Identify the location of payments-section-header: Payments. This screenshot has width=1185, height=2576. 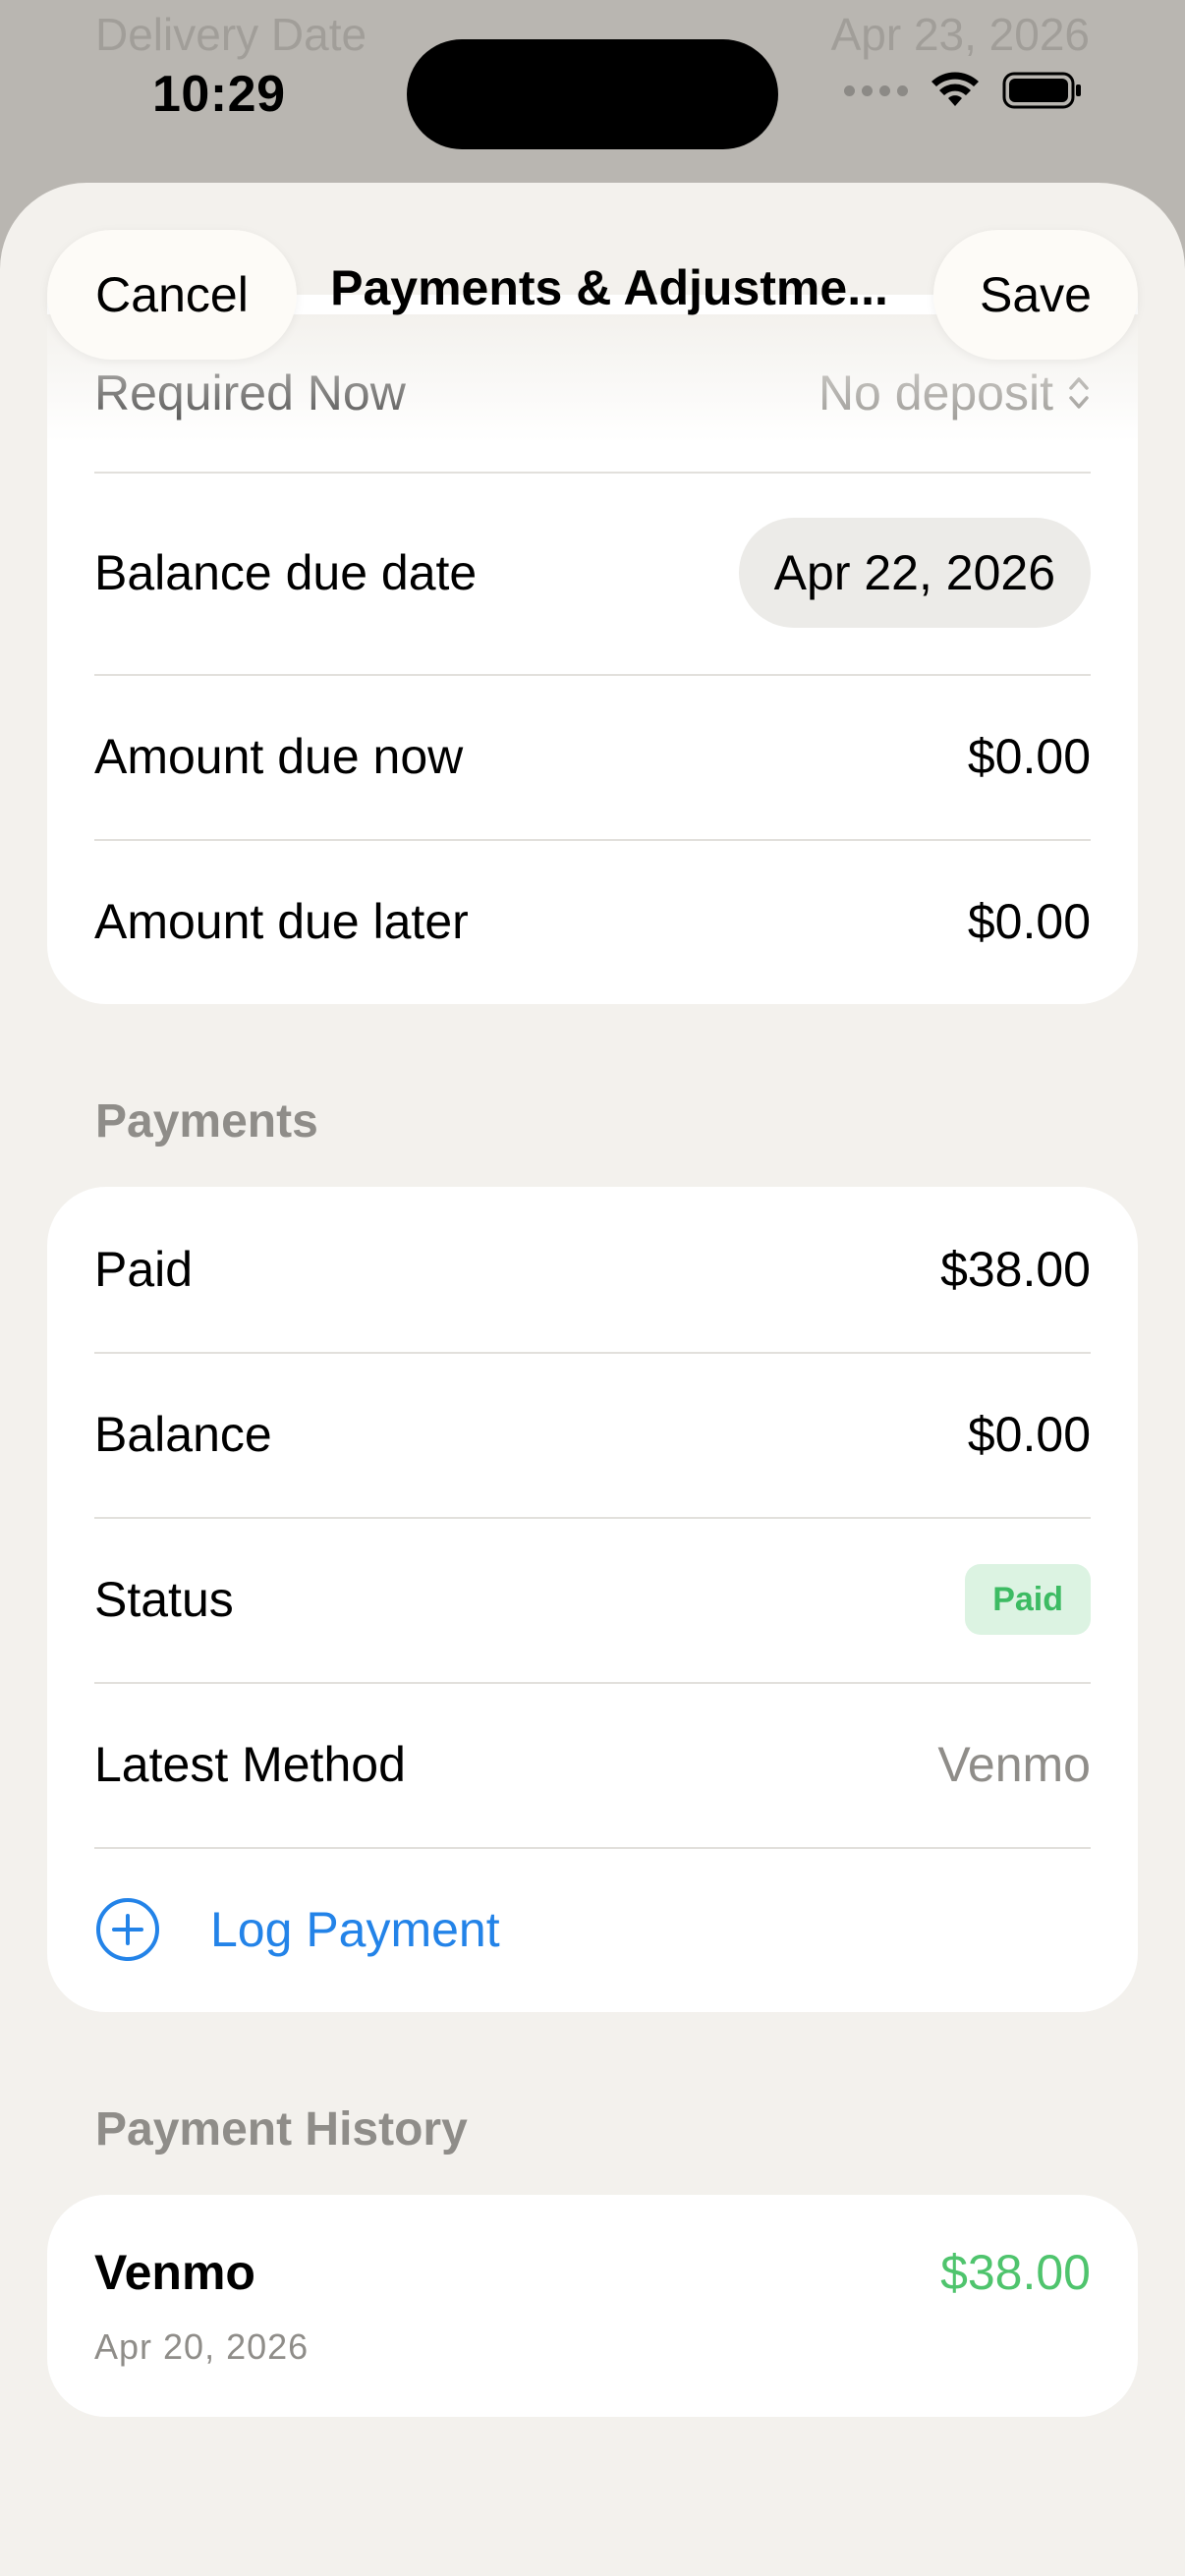
(207, 1121).